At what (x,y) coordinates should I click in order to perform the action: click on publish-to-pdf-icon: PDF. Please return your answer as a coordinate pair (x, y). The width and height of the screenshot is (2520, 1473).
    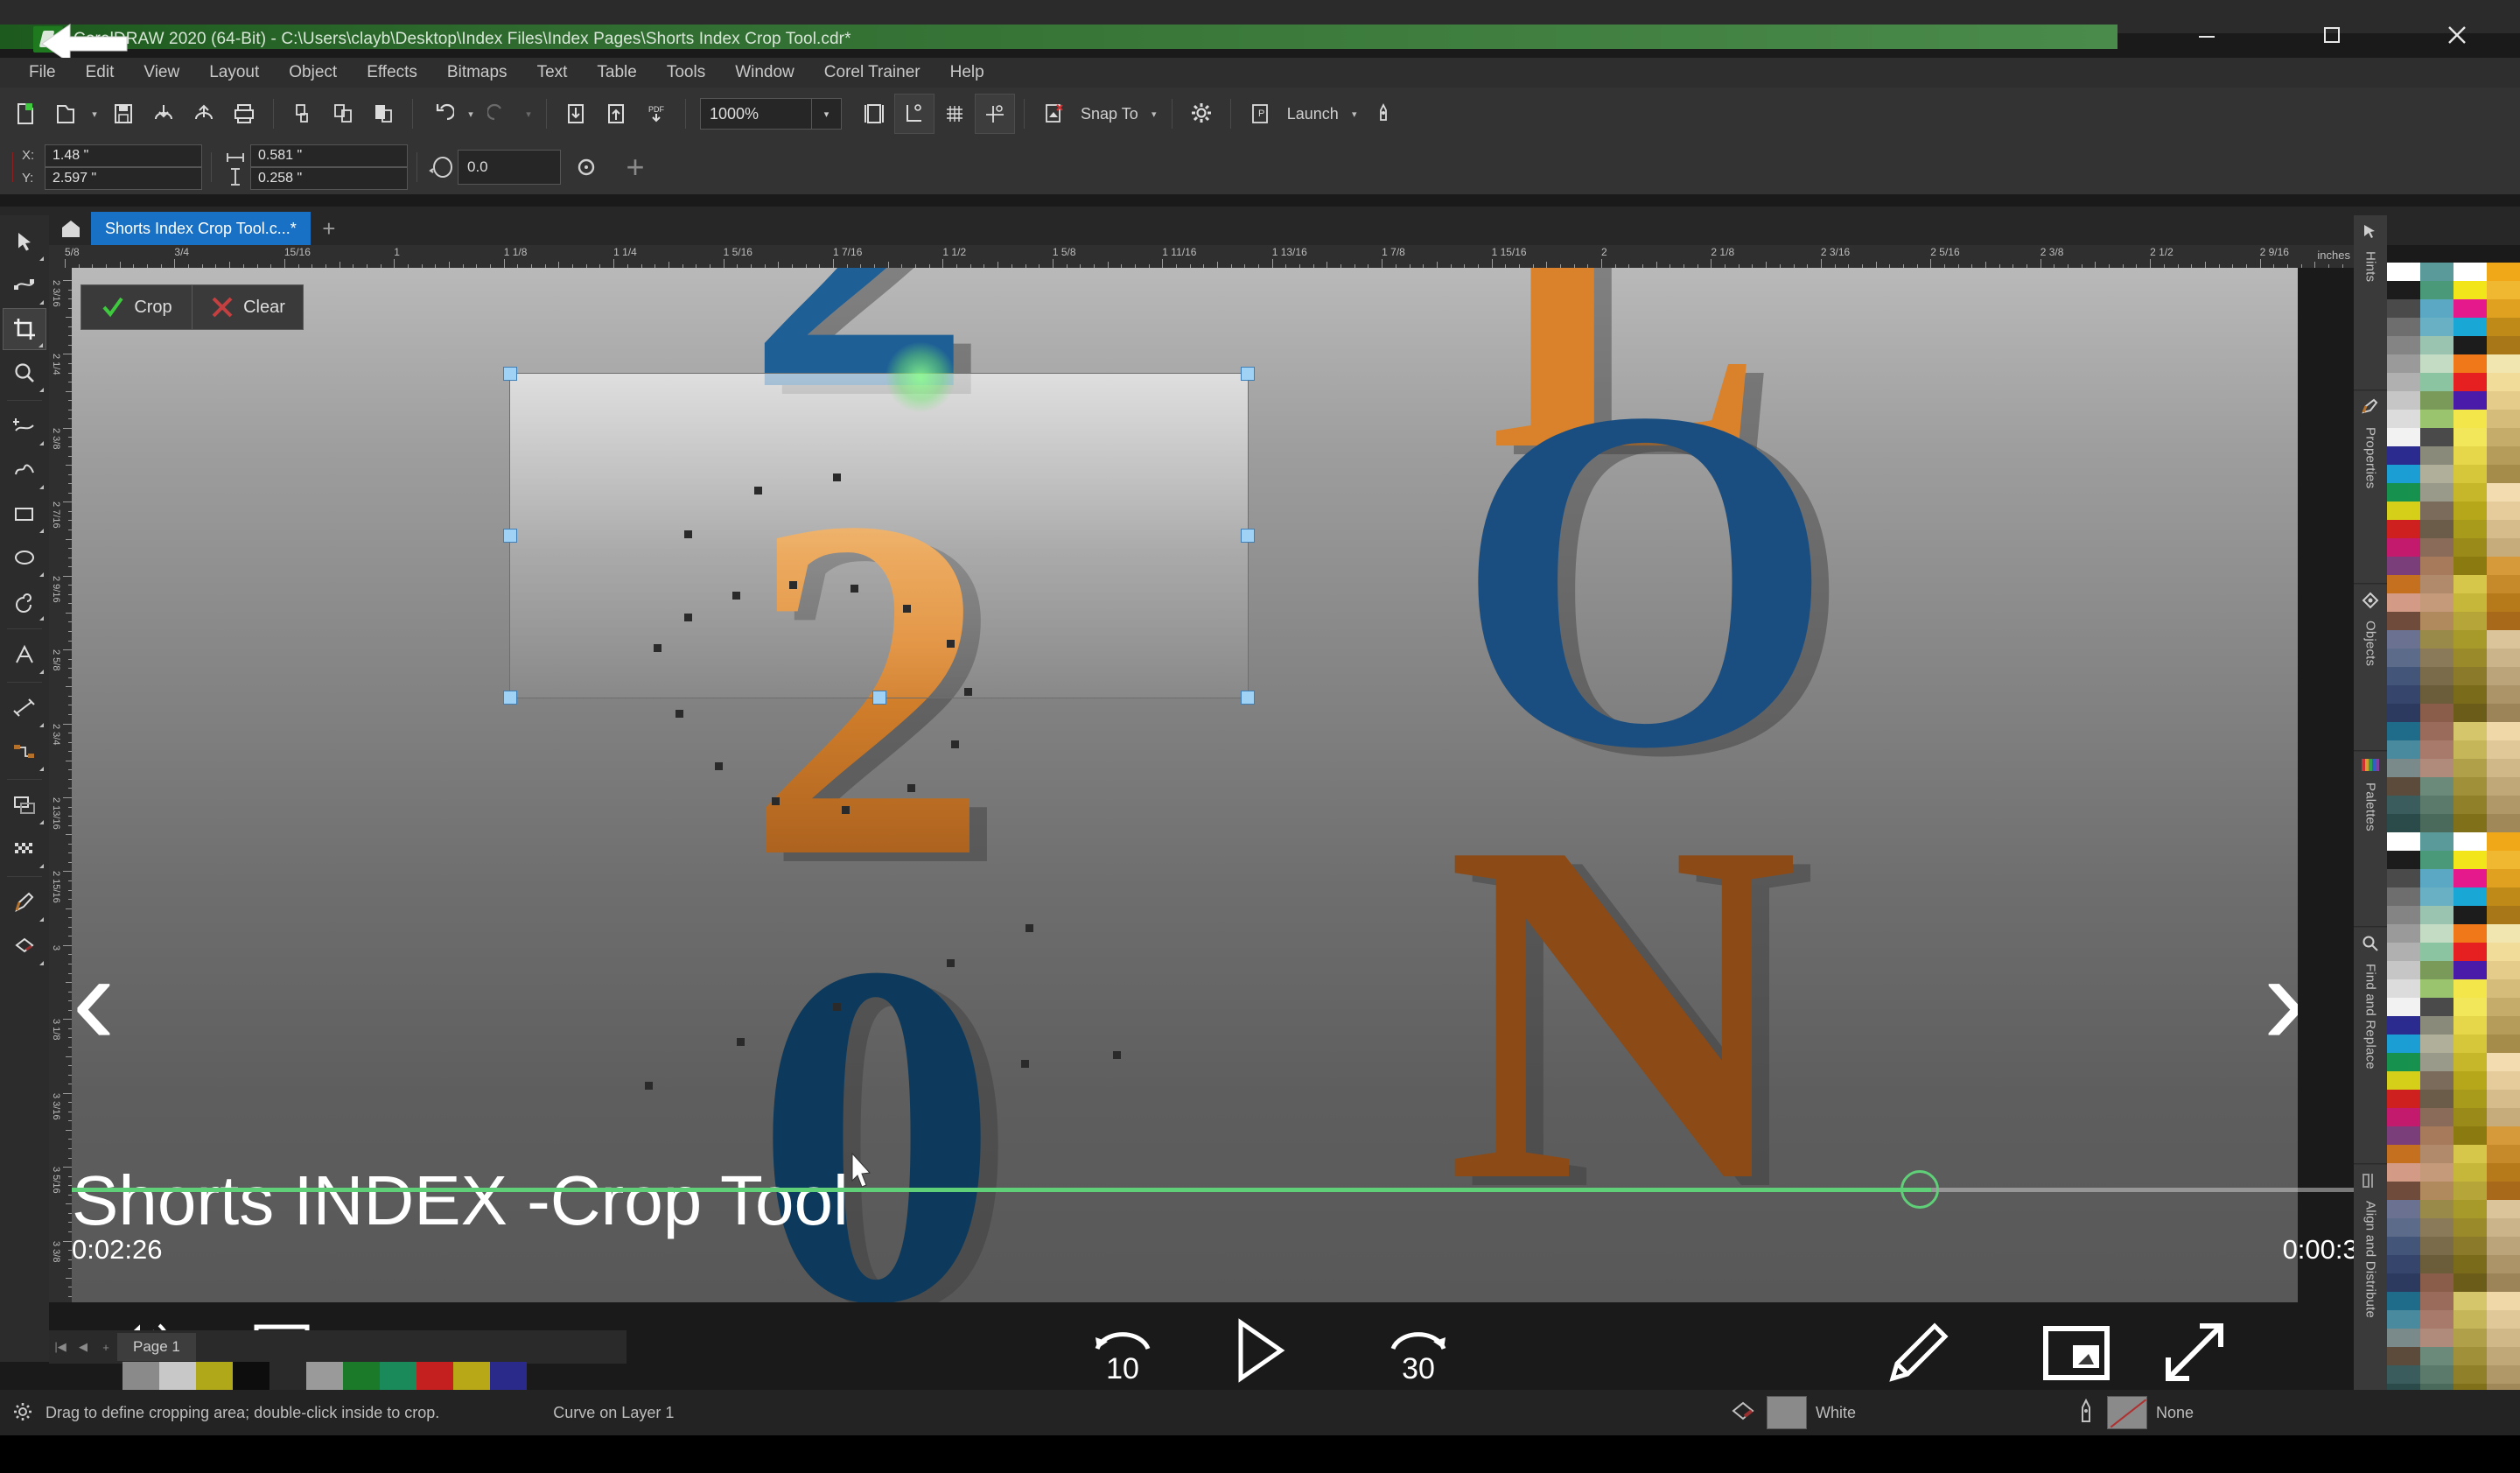
    Looking at the image, I should click on (656, 114).